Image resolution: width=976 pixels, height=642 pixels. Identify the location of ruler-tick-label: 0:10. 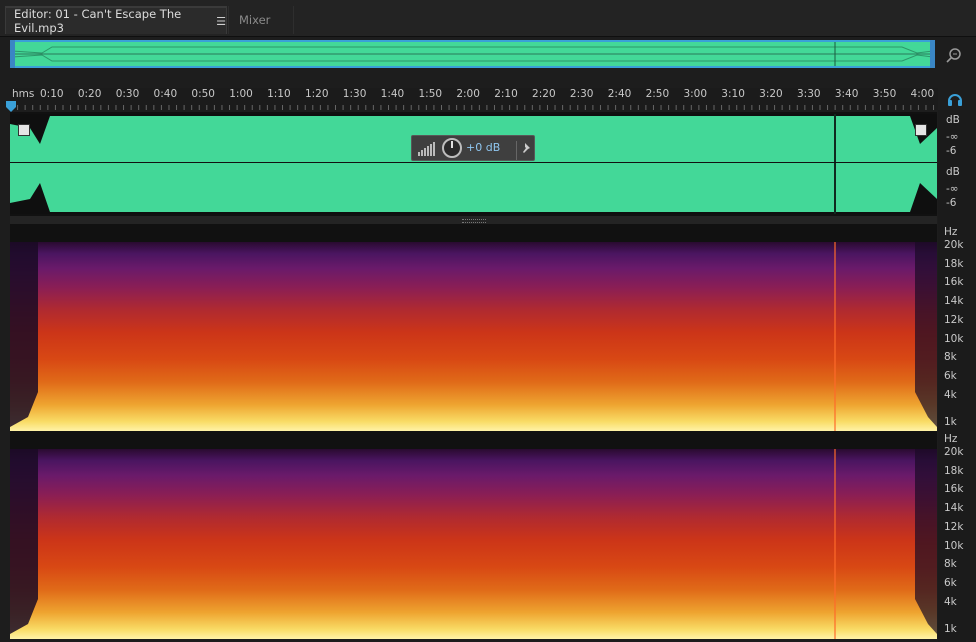
(52, 94).